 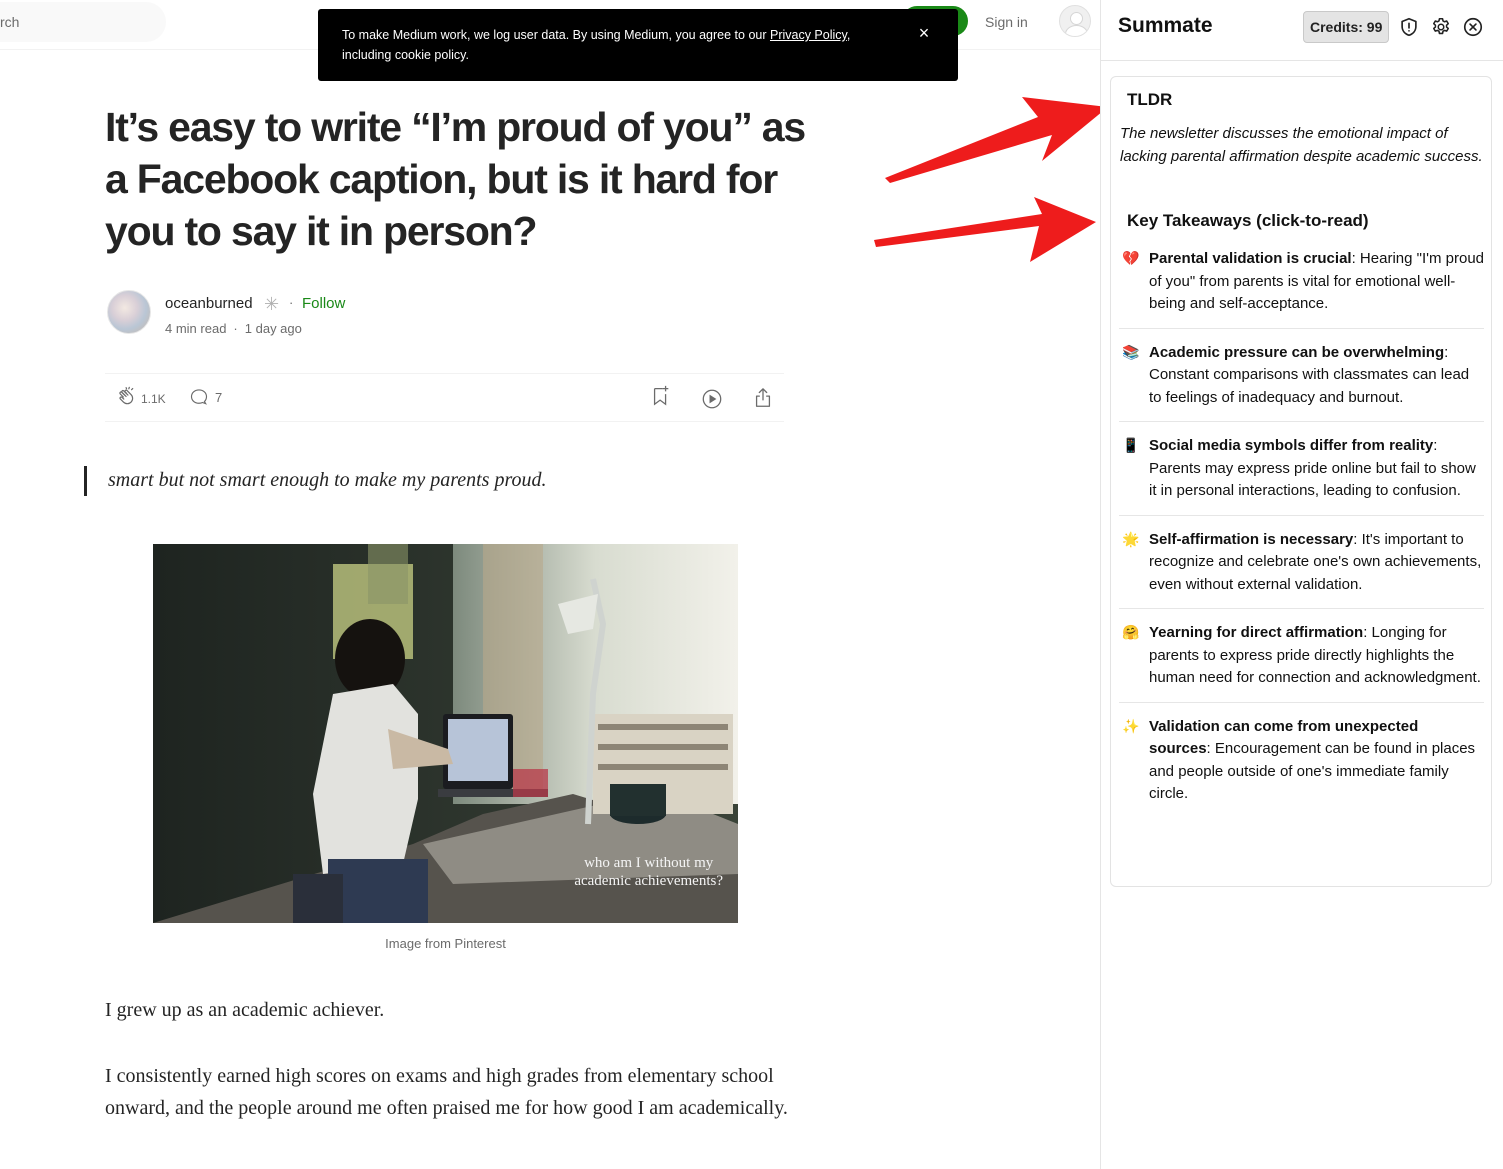 What do you see at coordinates (808, 35) in the screenshot?
I see `privacy-policy-link: Privacy Policy` at bounding box center [808, 35].